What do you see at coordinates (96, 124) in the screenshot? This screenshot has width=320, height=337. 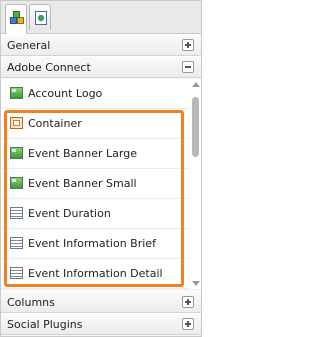 I see `list-item: Container` at bounding box center [96, 124].